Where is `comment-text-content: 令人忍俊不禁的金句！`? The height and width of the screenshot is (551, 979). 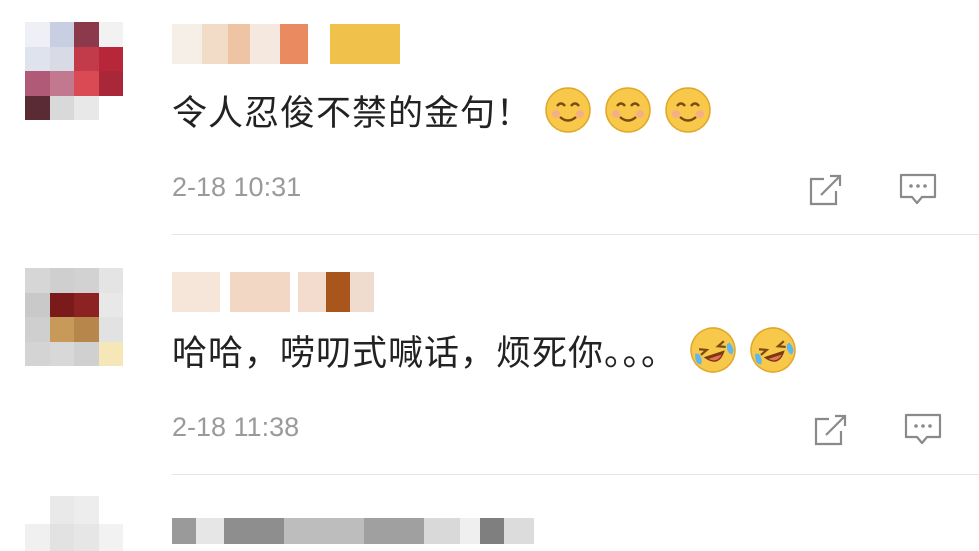
comment-text-content: 令人忍俊不禁的金句！ is located at coordinates (352, 113).